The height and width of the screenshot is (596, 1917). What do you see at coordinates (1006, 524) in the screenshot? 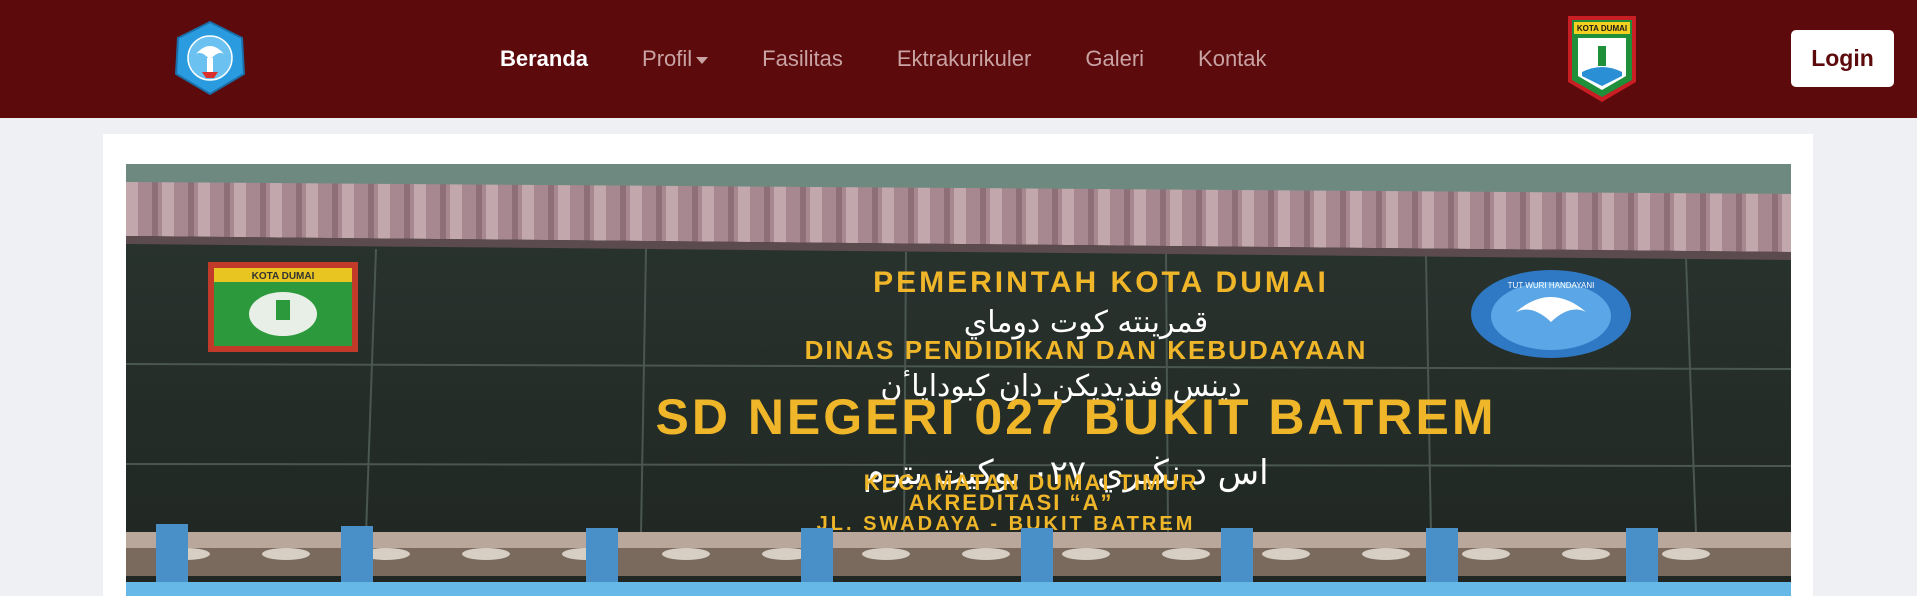
I see `sign-line-6: JL. SWADAYA - BUKIT BATREM` at bounding box center [1006, 524].